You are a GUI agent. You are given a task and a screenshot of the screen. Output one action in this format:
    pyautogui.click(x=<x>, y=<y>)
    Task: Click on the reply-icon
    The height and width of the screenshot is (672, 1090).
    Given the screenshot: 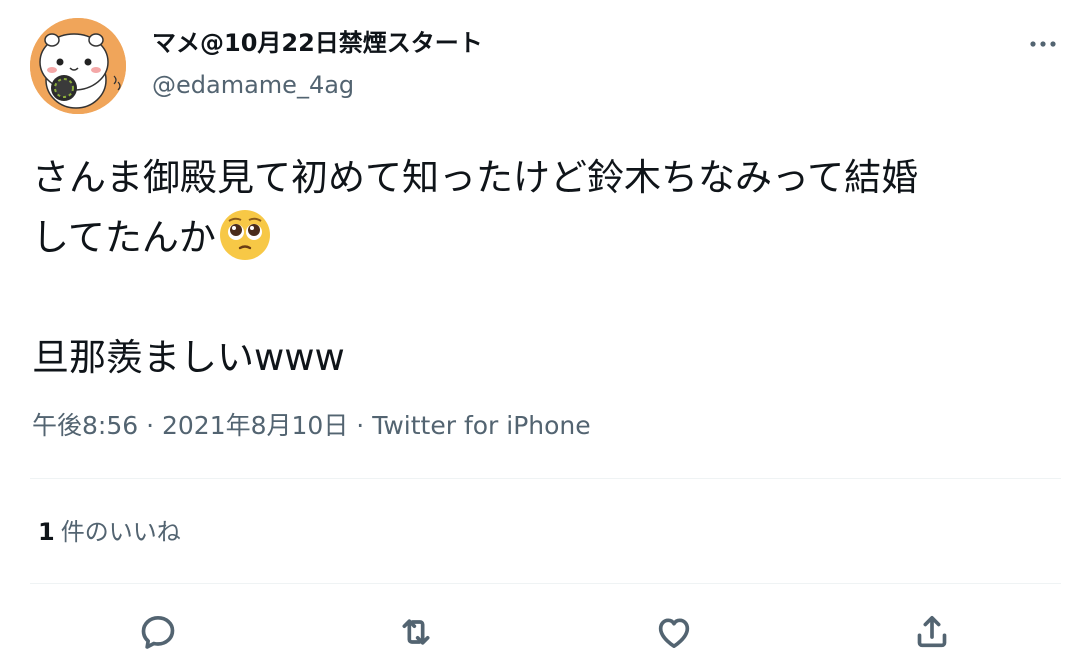 What is the action you would take?
    pyautogui.click(x=158, y=632)
    